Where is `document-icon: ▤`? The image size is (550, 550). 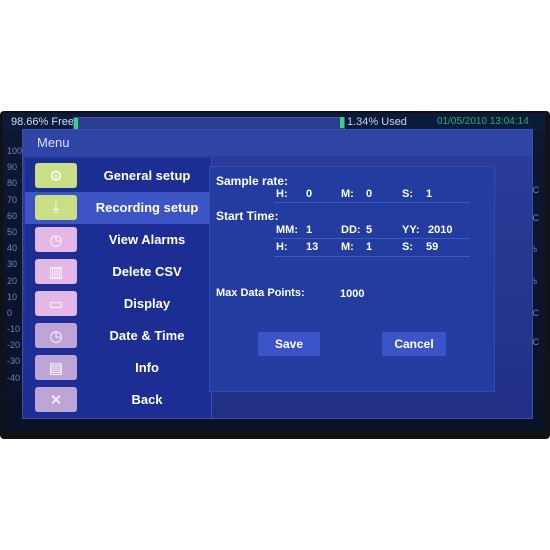
document-icon: ▤ is located at coordinates (56, 367).